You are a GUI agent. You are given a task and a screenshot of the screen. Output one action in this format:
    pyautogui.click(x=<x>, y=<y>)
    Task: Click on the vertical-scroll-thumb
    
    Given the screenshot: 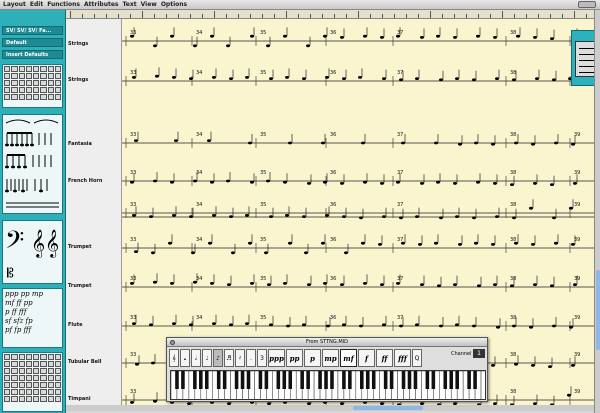 What is the action you would take?
    pyautogui.click(x=598, y=310)
    